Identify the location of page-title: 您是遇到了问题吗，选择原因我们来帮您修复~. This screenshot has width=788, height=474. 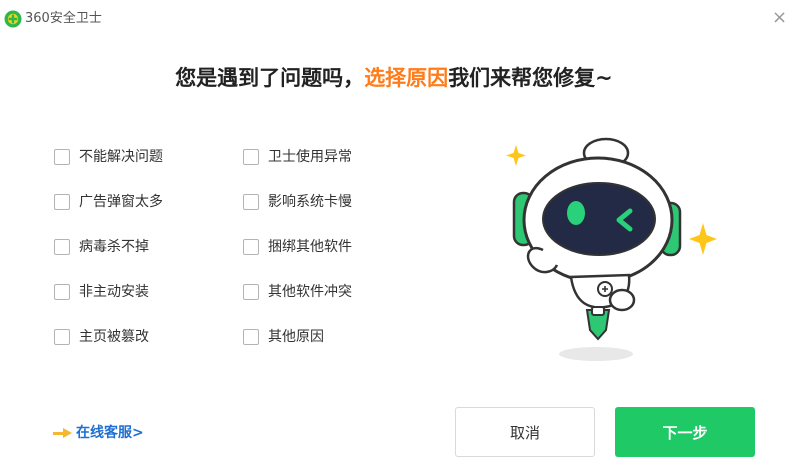
(394, 78).